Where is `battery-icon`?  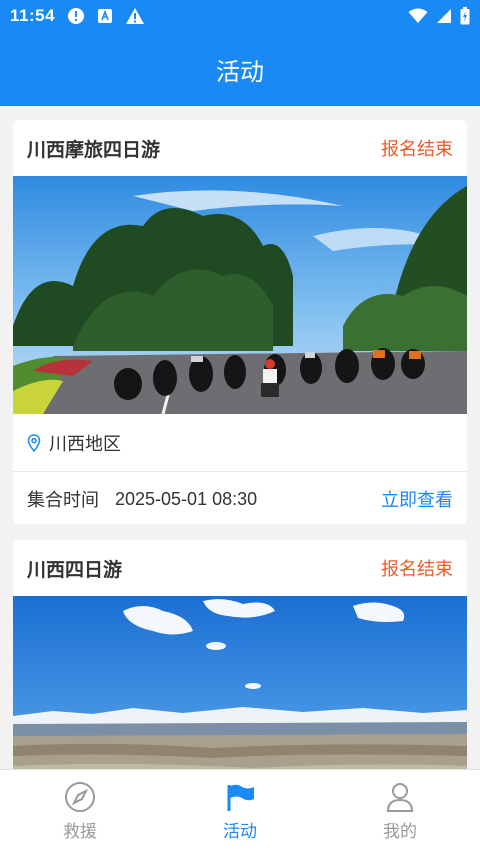
battery-icon is located at coordinates (465, 16).